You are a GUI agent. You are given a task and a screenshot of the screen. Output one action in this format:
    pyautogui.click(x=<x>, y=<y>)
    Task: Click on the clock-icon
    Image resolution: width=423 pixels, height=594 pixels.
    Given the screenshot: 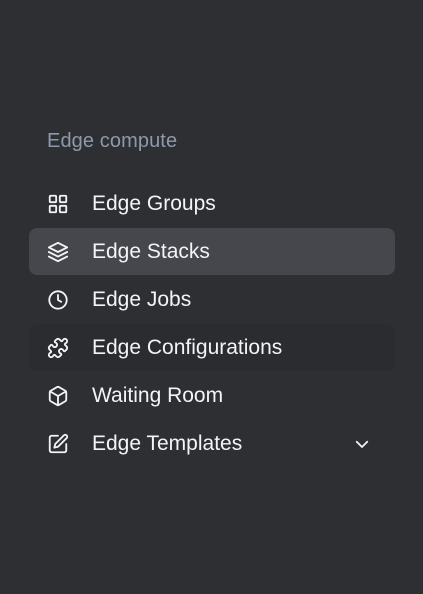 What is the action you would take?
    pyautogui.click(x=57, y=299)
    